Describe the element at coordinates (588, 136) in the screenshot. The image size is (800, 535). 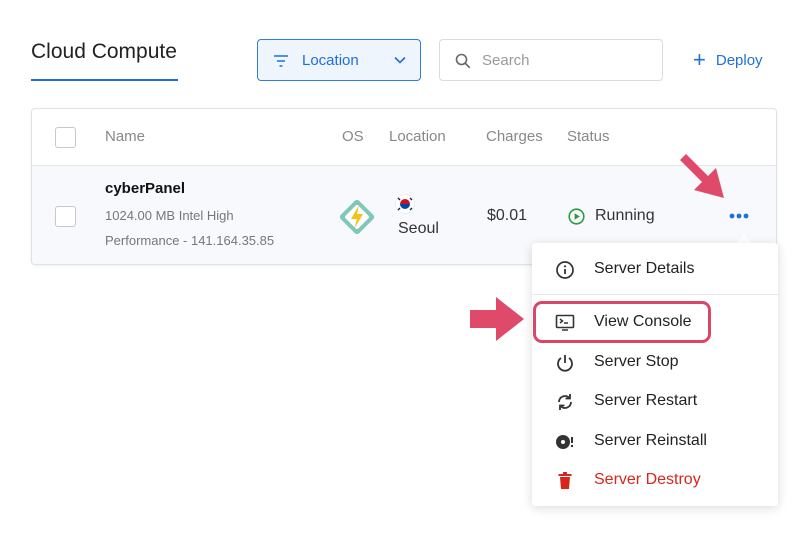
I see `column-header-status: Status` at that location.